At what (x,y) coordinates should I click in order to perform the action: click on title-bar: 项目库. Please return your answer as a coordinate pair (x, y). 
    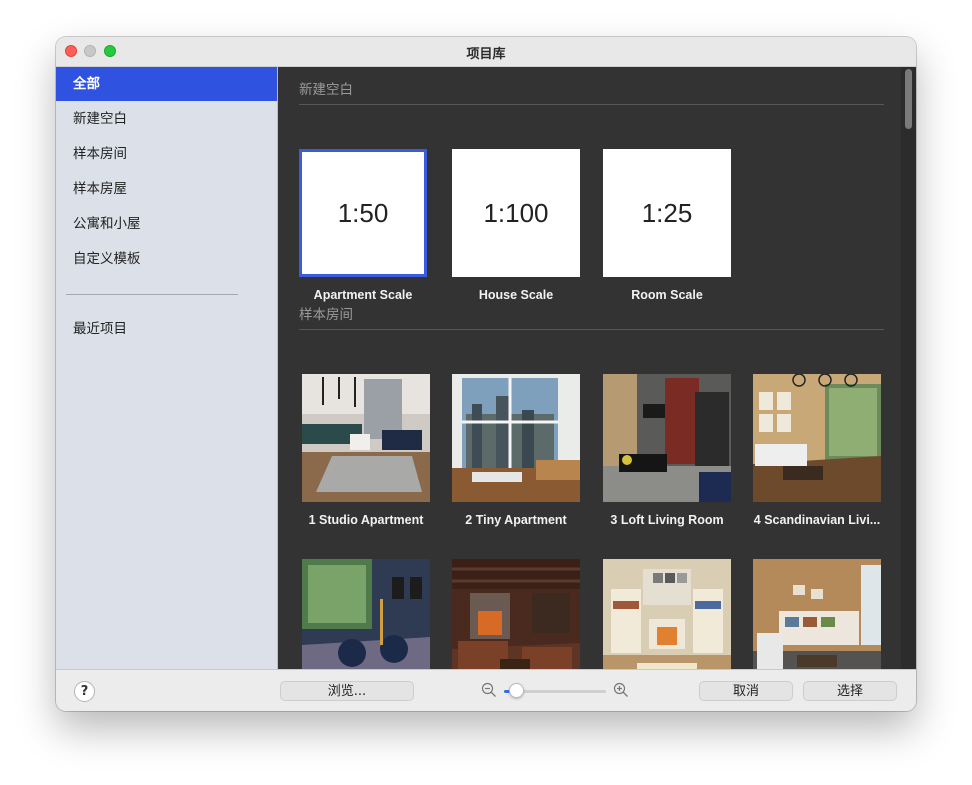
    Looking at the image, I should click on (486, 52).